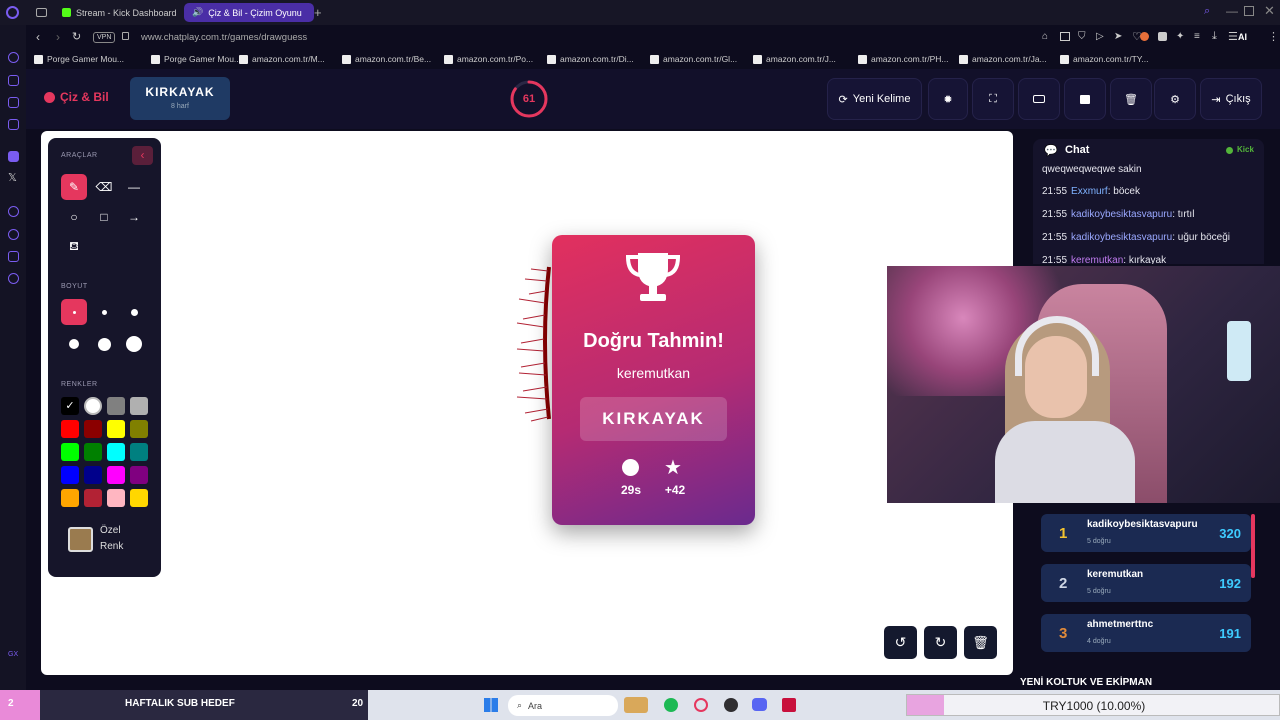  I want to click on more-icon: ⋮, so click(1273, 36).